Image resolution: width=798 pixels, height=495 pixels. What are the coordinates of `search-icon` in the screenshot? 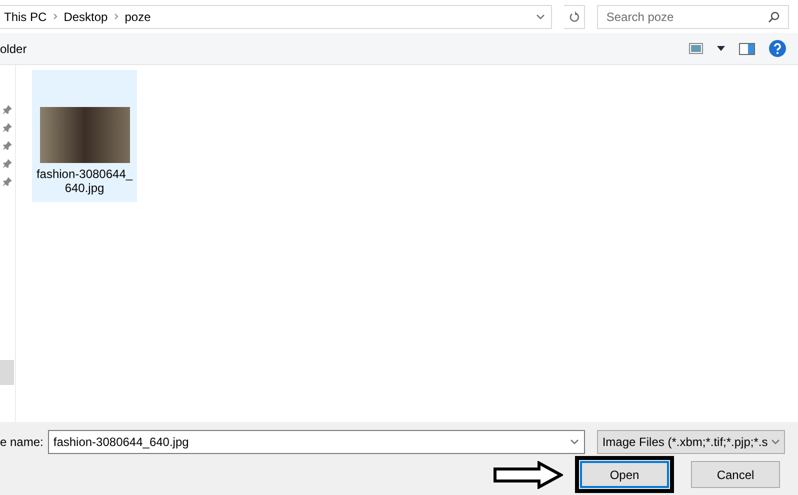 It's located at (774, 16).